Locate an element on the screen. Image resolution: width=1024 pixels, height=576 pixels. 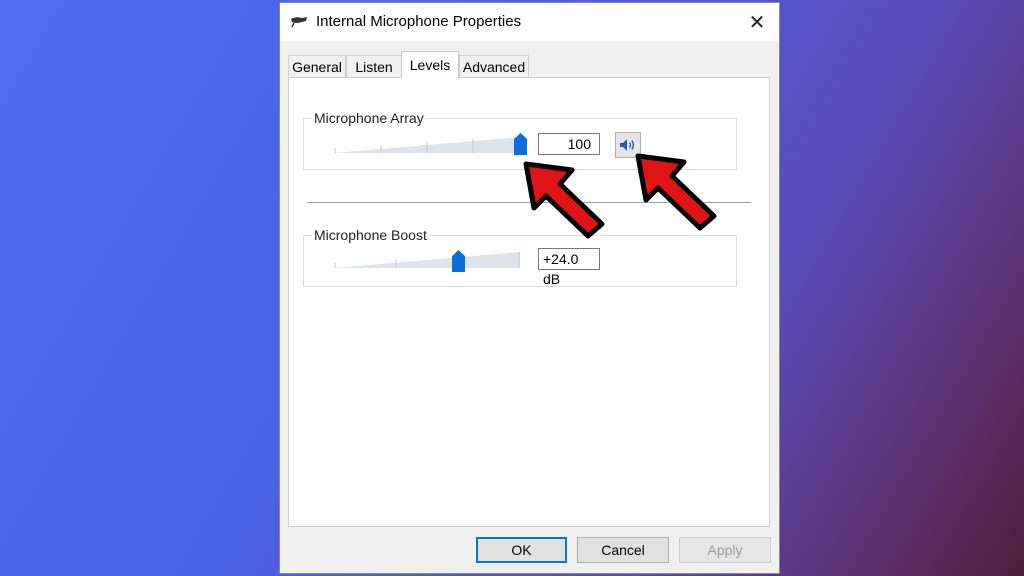
tab-general: General is located at coordinates (317, 66).